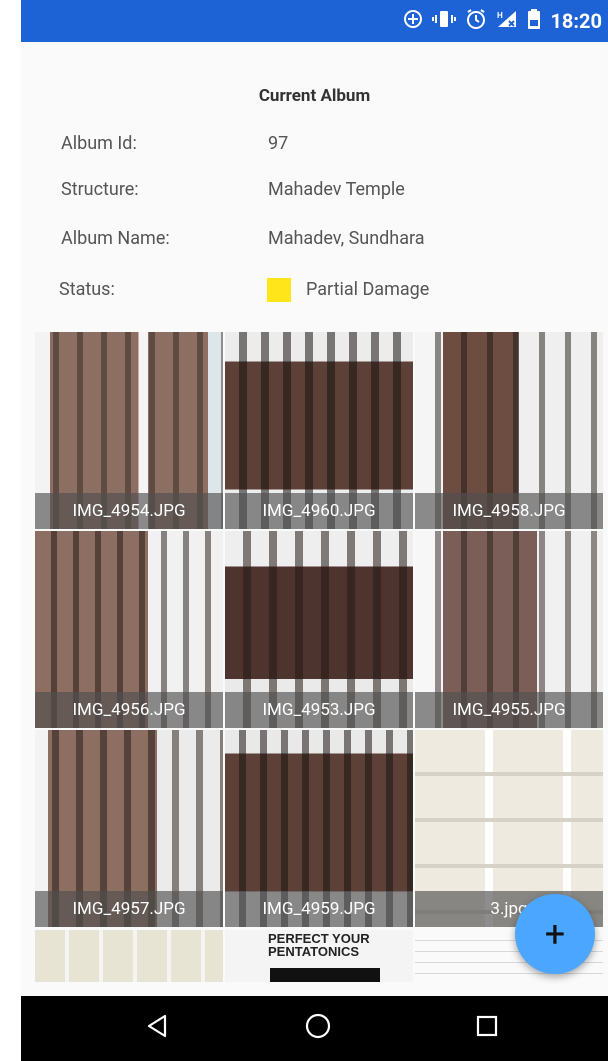  I want to click on photo-tile: IMG_4960.JPG, so click(319, 430).